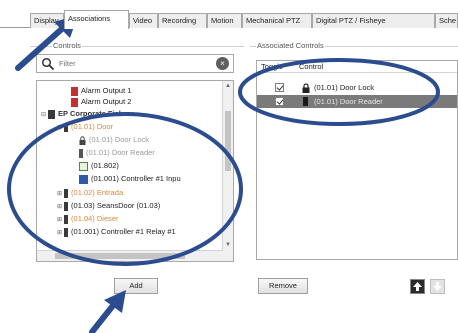 This screenshot has height=333, width=458. Describe the element at coordinates (48, 64) in the screenshot. I see `search-icon` at that location.